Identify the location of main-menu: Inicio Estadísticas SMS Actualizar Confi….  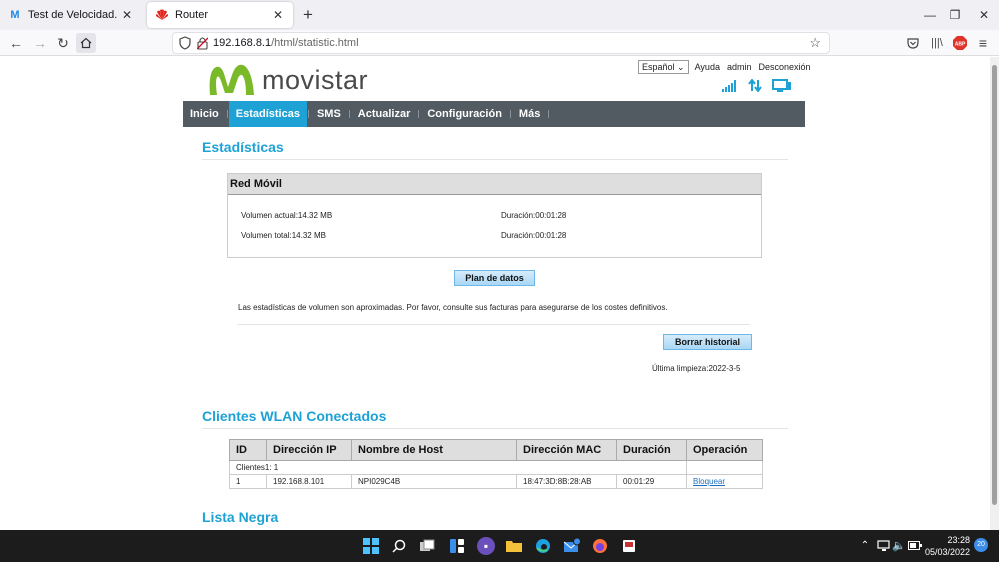
(494, 114).